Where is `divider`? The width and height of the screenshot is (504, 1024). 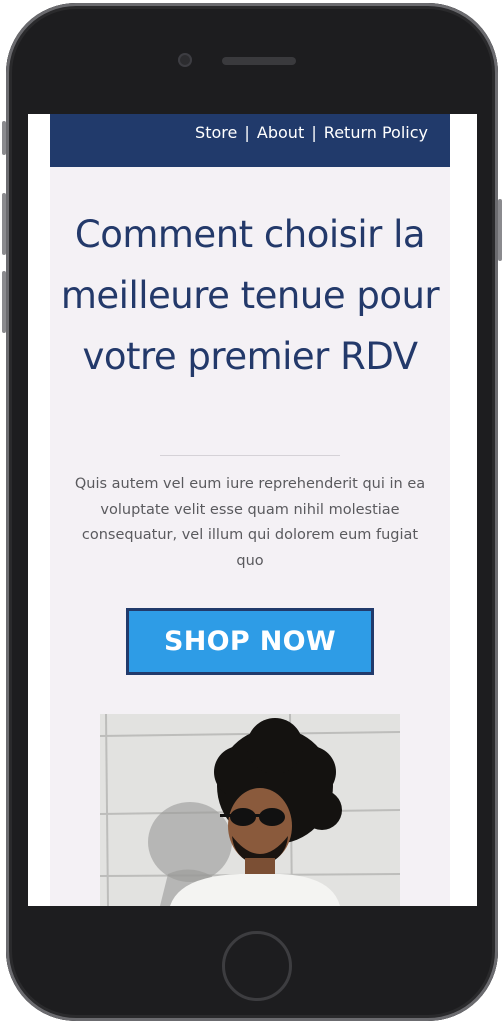
divider is located at coordinates (250, 455).